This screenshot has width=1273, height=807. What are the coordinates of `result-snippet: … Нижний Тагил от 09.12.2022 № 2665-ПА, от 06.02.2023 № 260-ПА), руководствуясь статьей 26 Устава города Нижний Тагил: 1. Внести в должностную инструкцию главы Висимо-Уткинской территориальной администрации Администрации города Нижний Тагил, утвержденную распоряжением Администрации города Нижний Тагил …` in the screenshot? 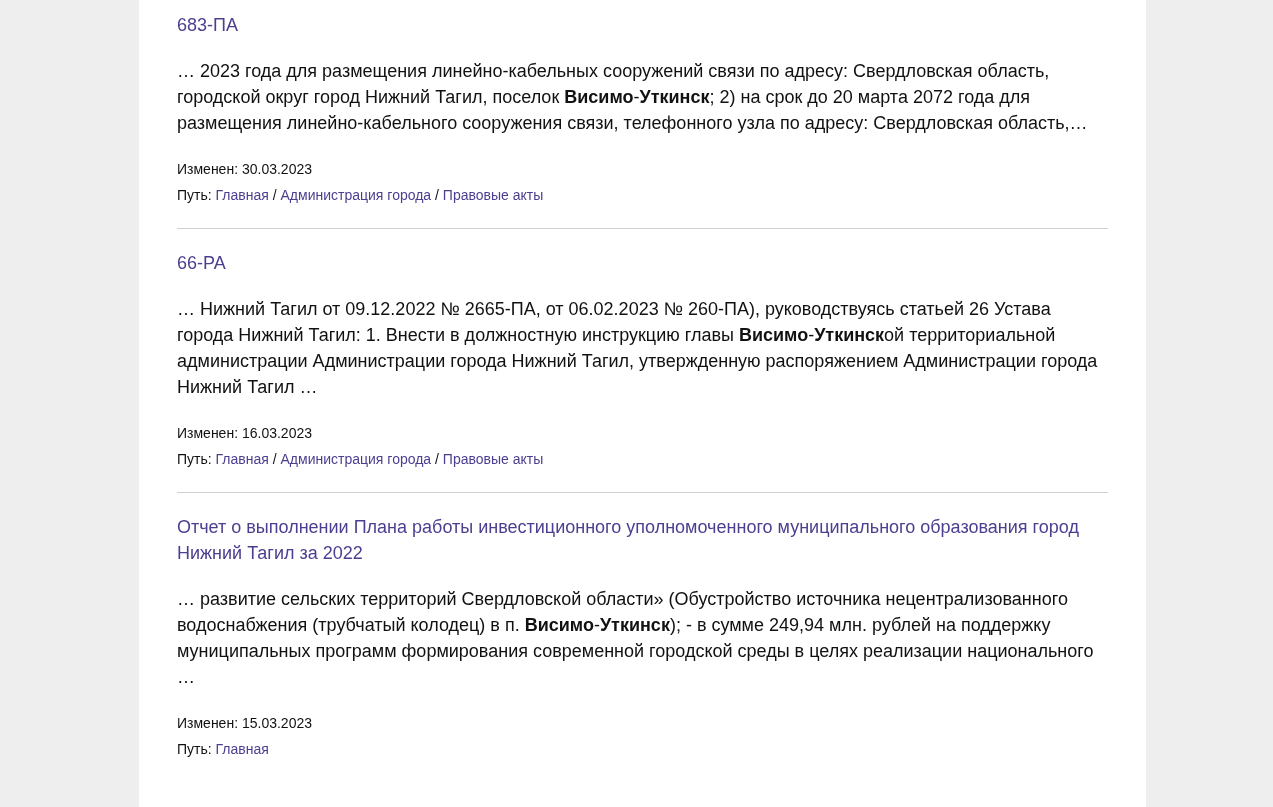 It's located at (638, 348).